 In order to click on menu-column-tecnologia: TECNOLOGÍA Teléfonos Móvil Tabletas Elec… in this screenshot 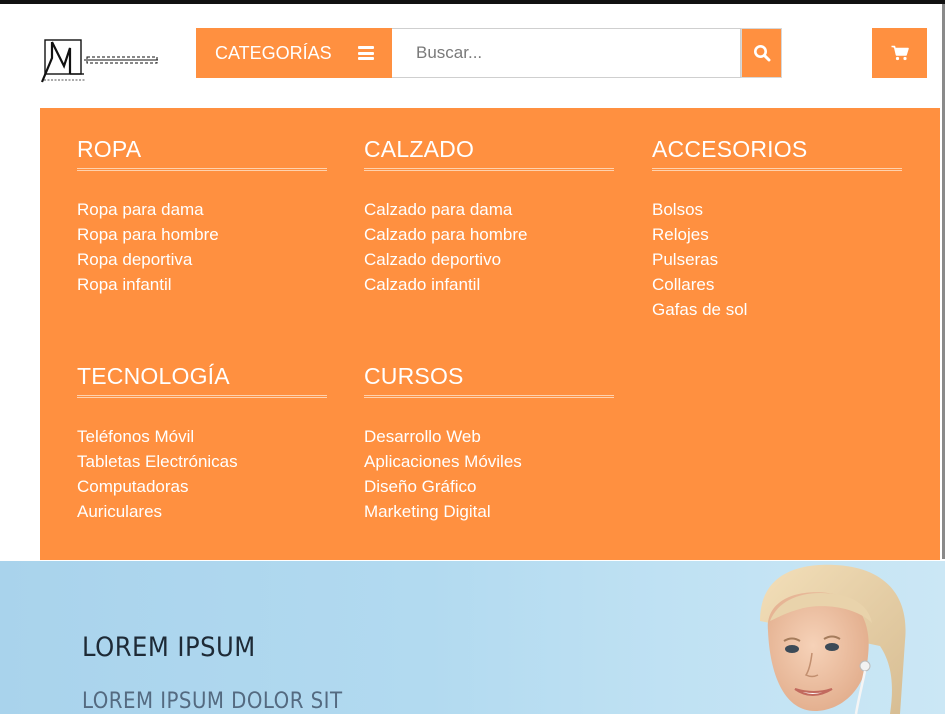, I will do `click(202, 439)`.